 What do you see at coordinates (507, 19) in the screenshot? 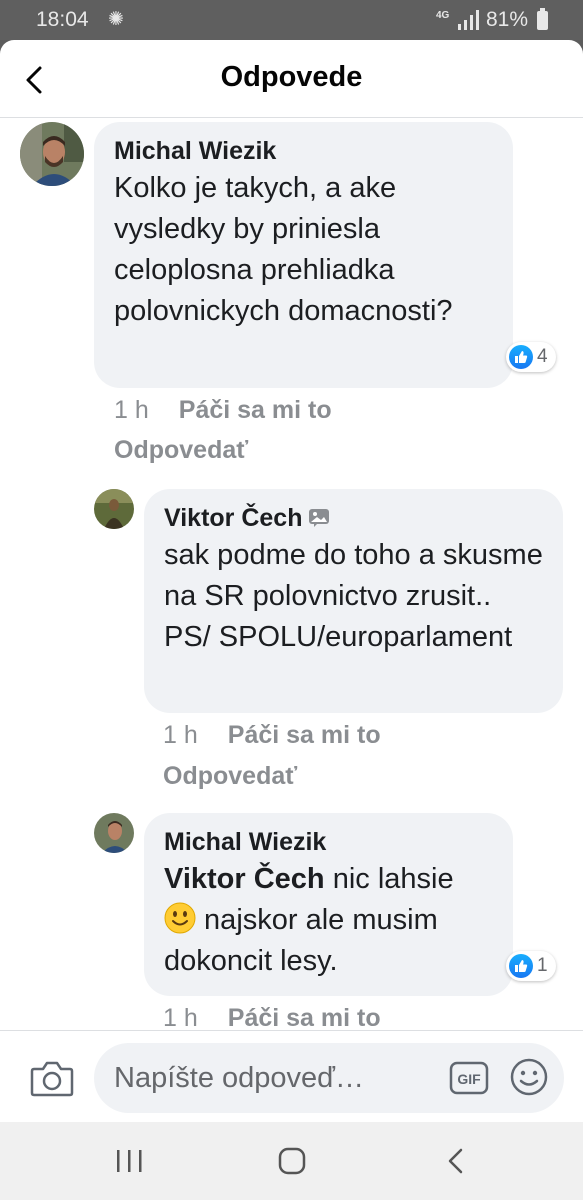
I see `battery-percent: 81%` at bounding box center [507, 19].